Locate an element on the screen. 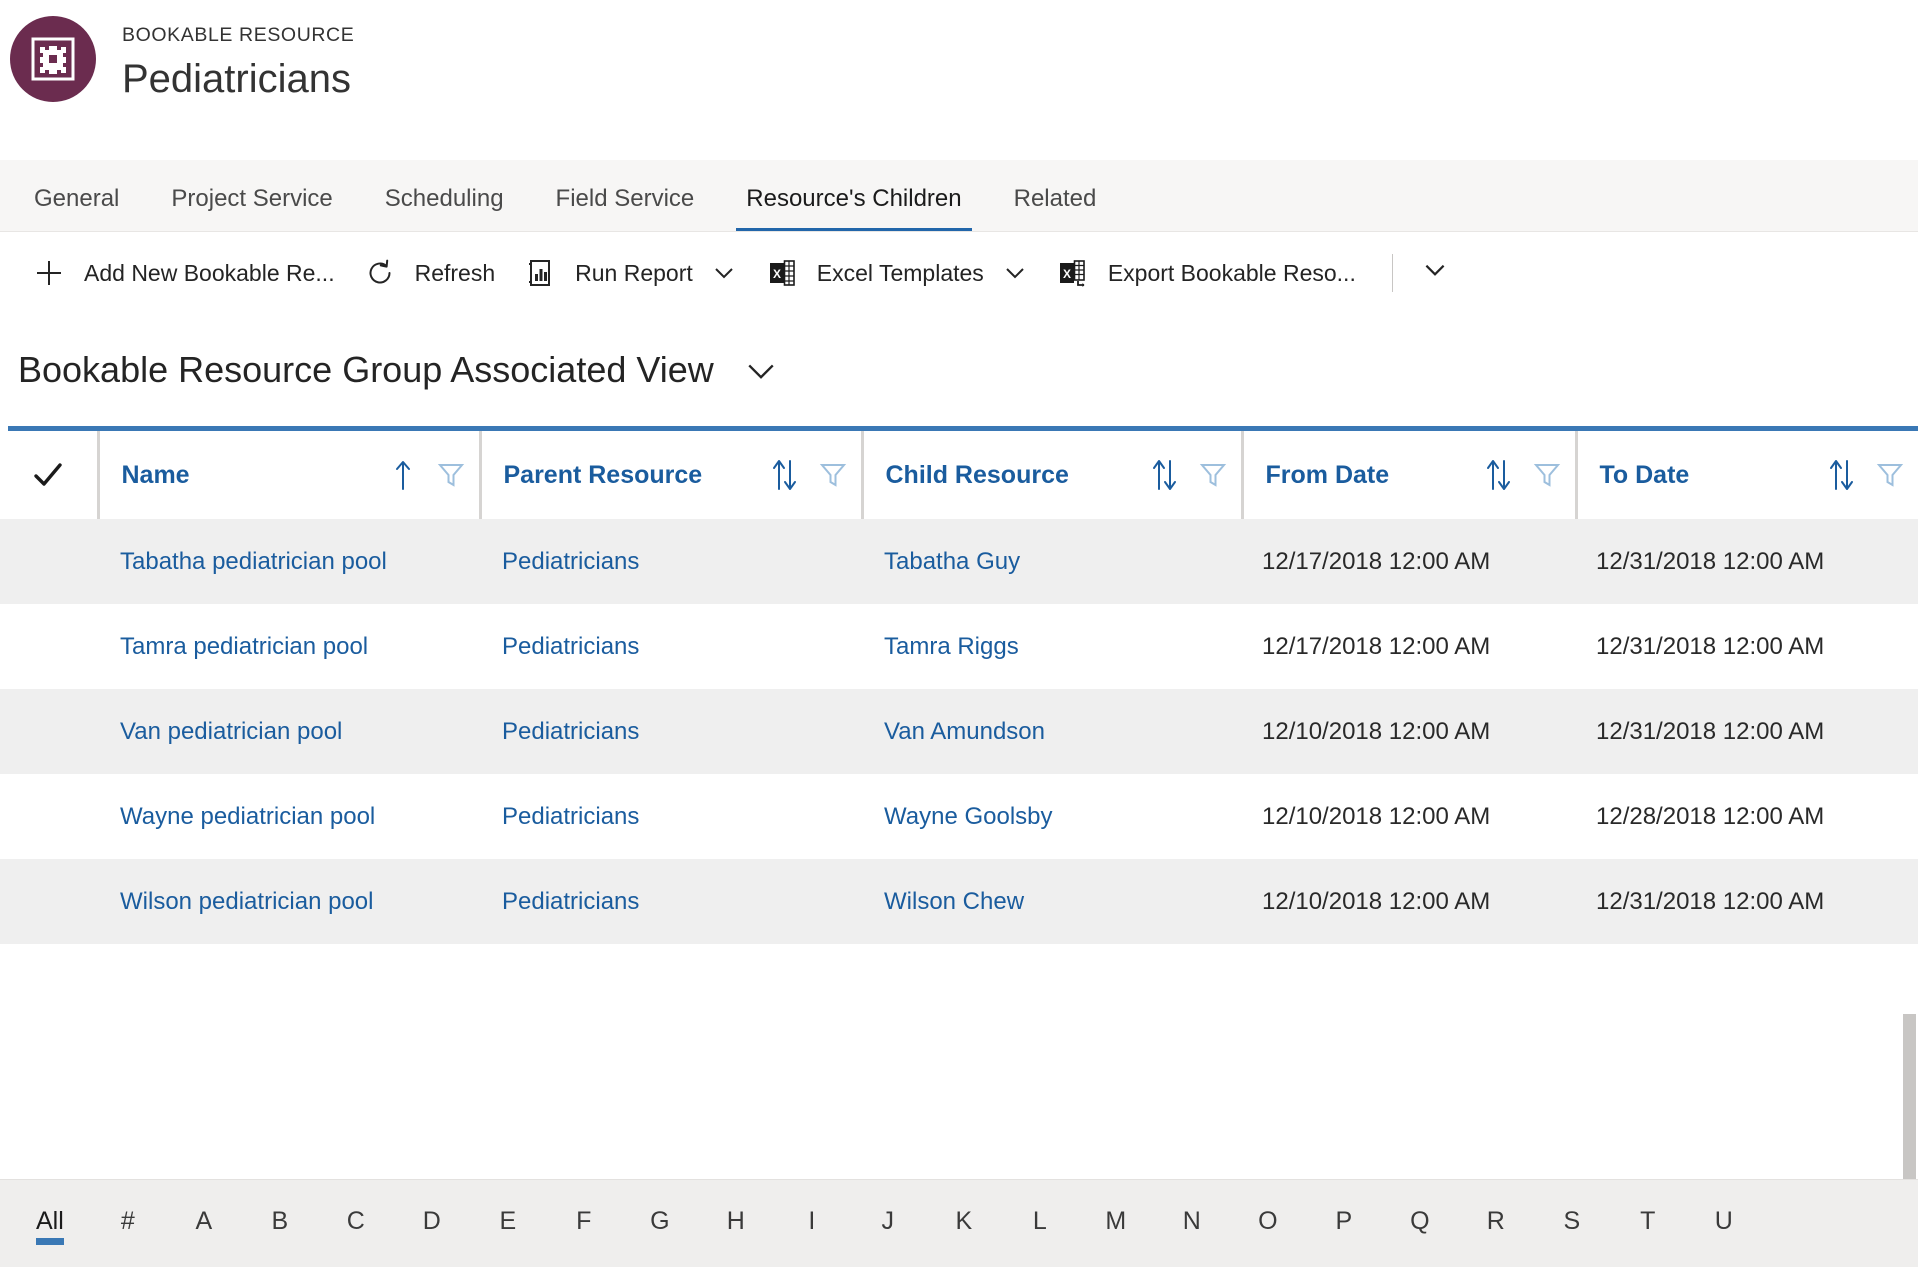 The image size is (1918, 1267). alpha-filter-hash: # is located at coordinates (128, 1224).